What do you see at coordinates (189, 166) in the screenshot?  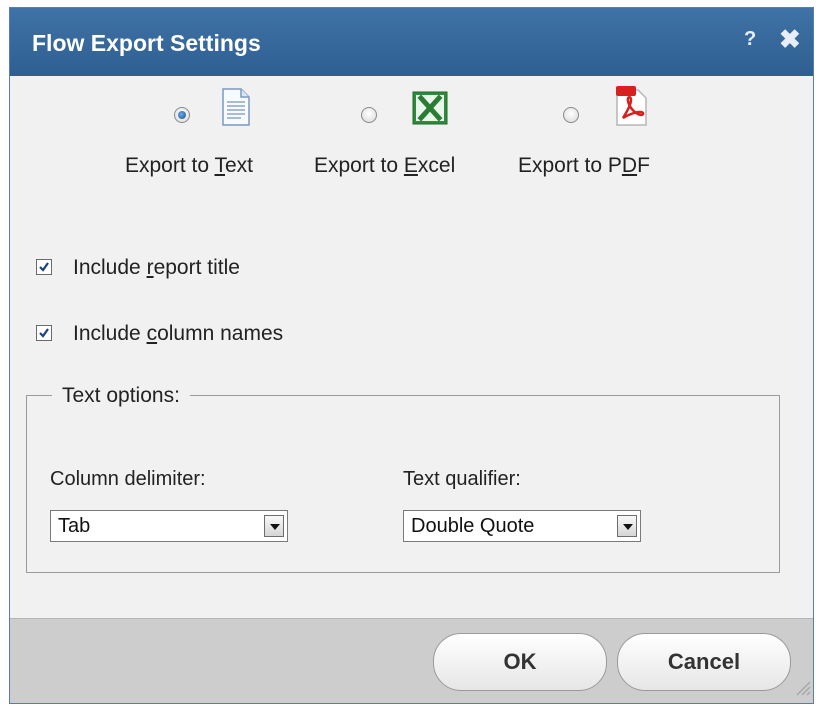 I see `export-text-label: Export to Text` at bounding box center [189, 166].